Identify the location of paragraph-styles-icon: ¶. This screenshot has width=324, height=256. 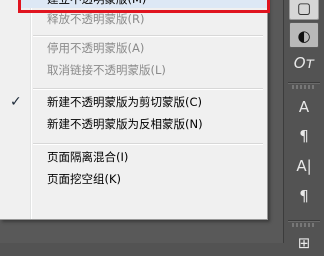
(304, 136).